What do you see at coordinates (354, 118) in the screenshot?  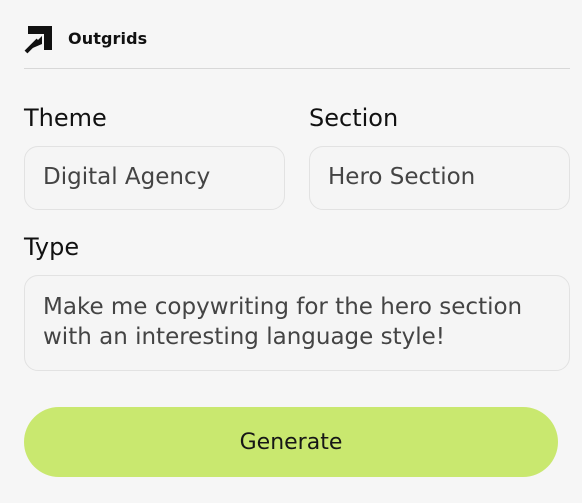 I see `section-label: Section` at bounding box center [354, 118].